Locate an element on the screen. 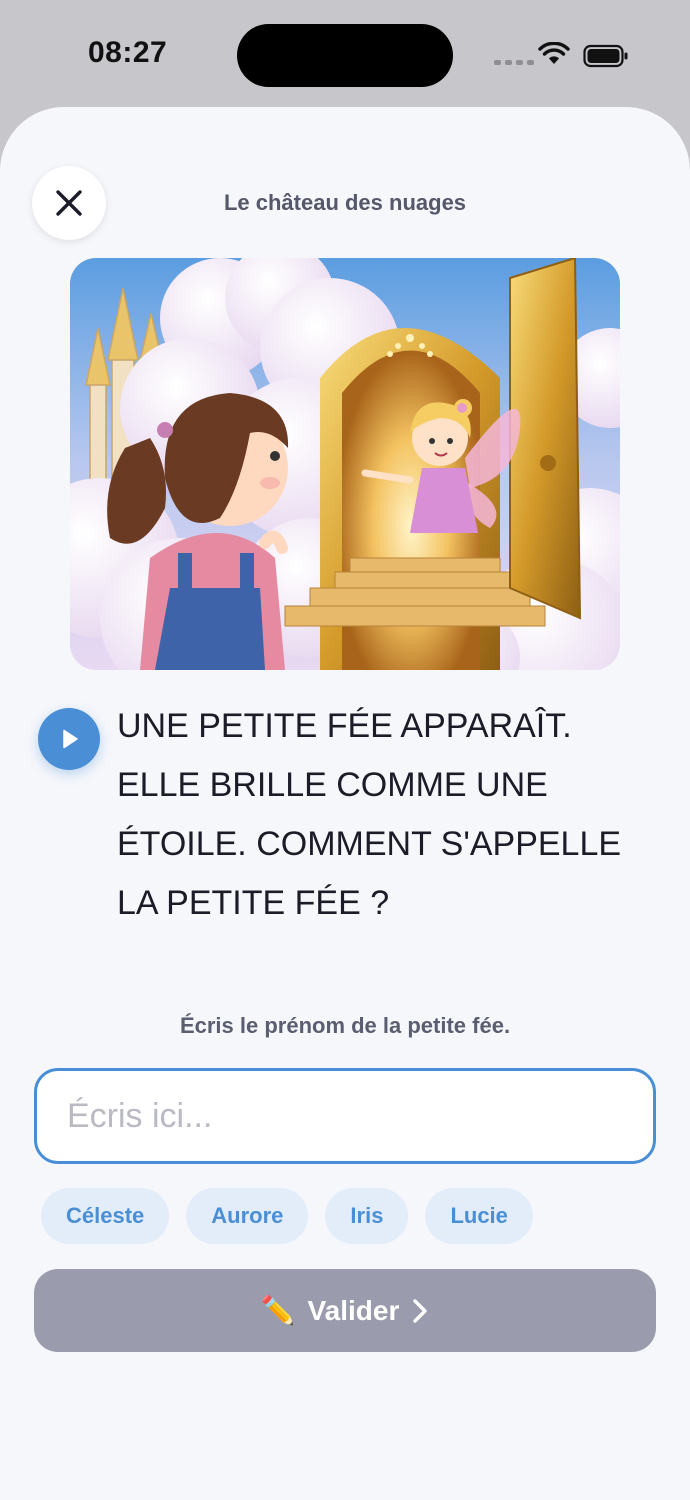  story-line: ELLE BRILLE COMME UNE is located at coordinates (332, 785).